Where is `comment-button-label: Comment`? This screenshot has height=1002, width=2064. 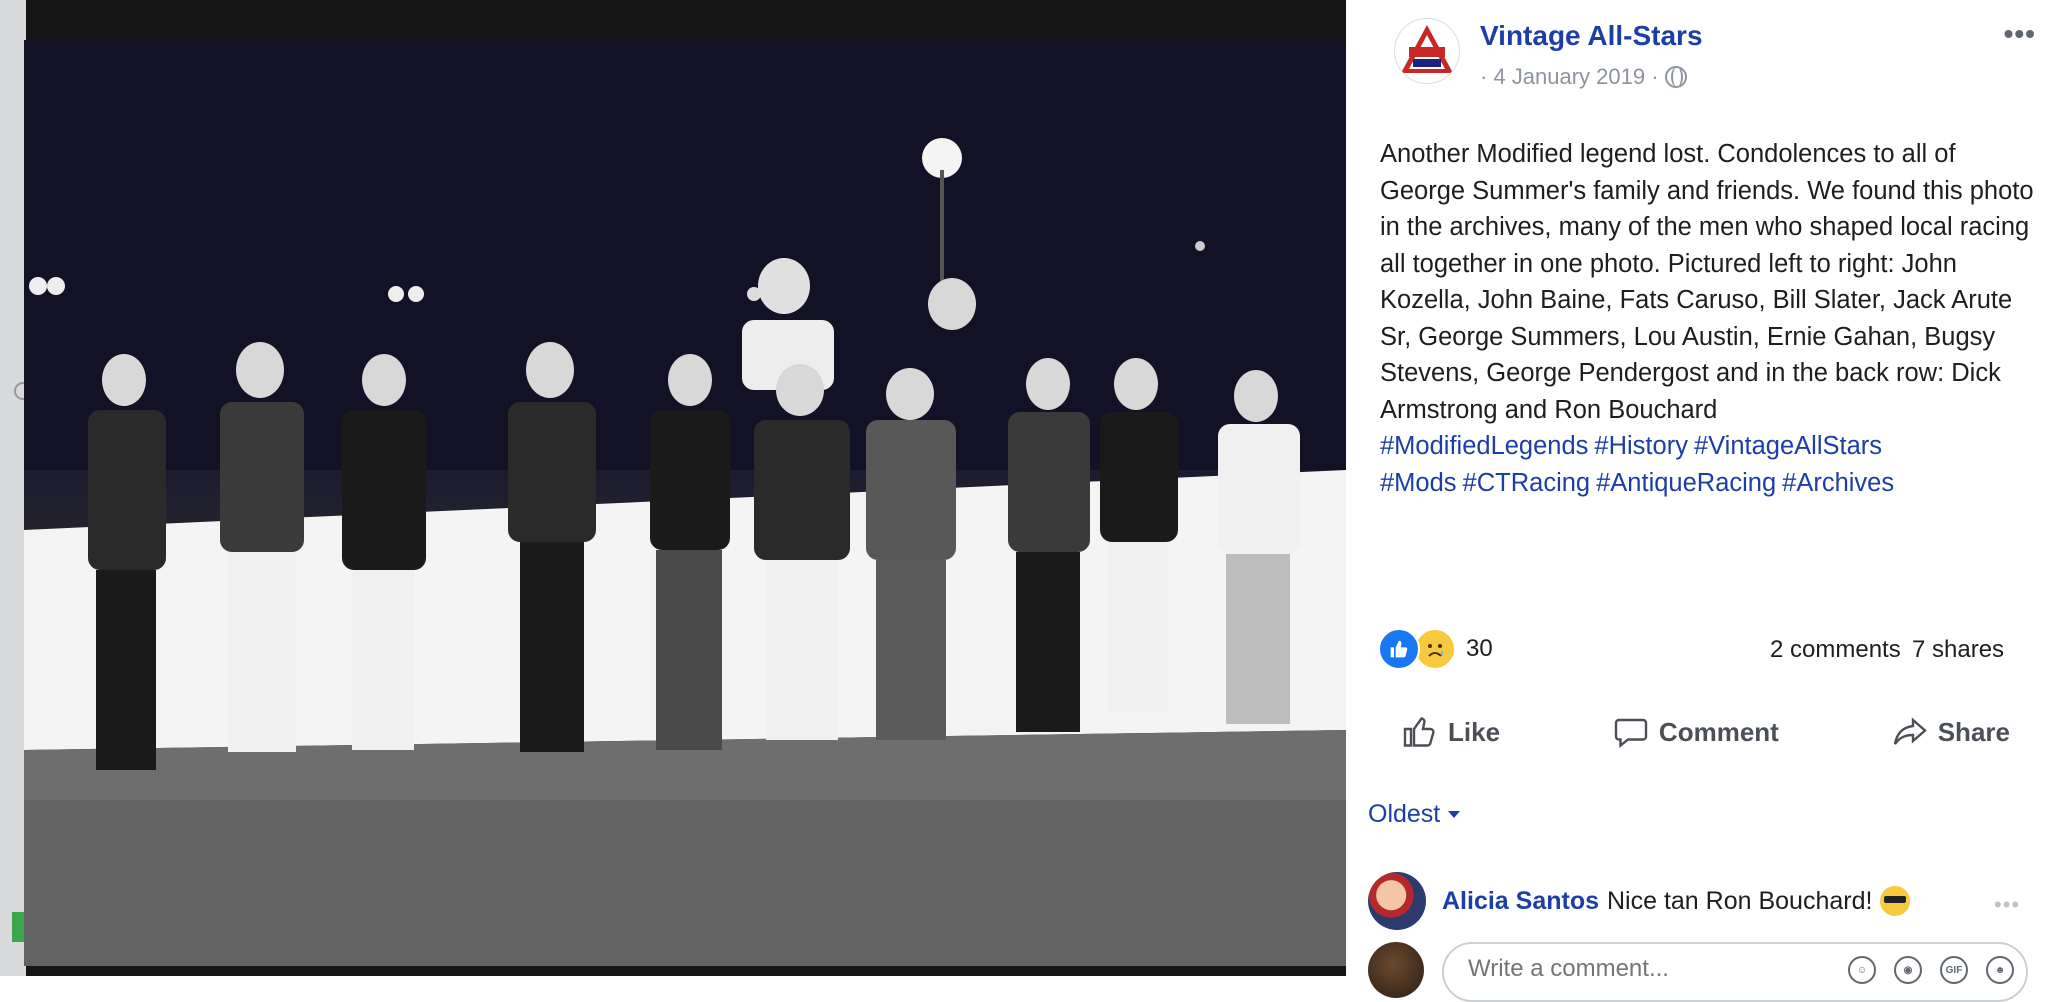 comment-button-label: Comment is located at coordinates (1718, 731).